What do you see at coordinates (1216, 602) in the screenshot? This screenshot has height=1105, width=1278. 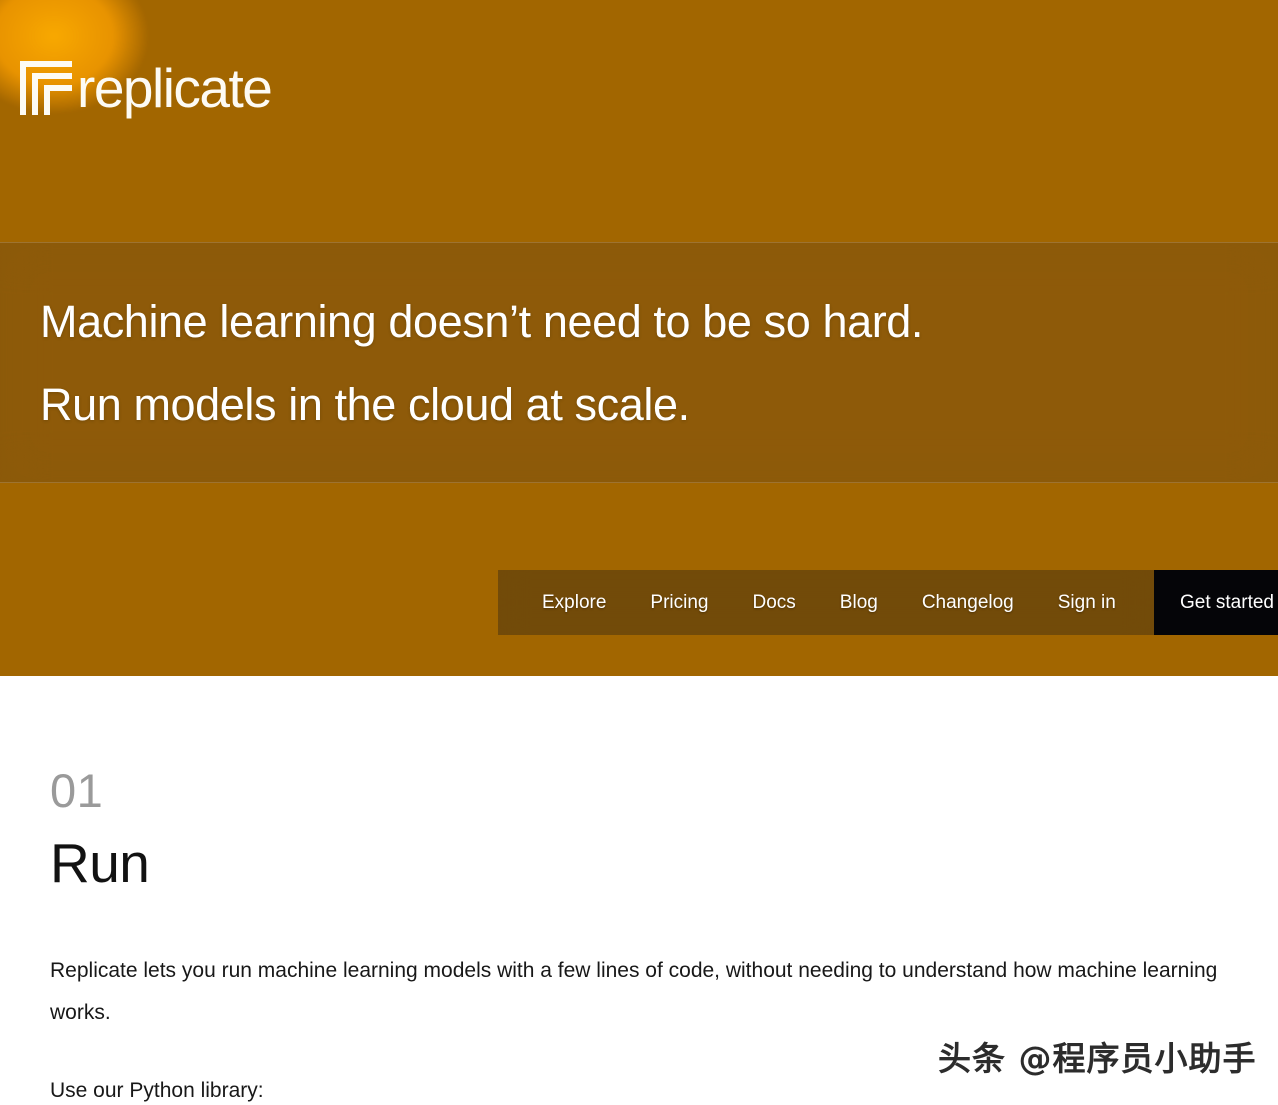 I see `get-started-button: Get started` at bounding box center [1216, 602].